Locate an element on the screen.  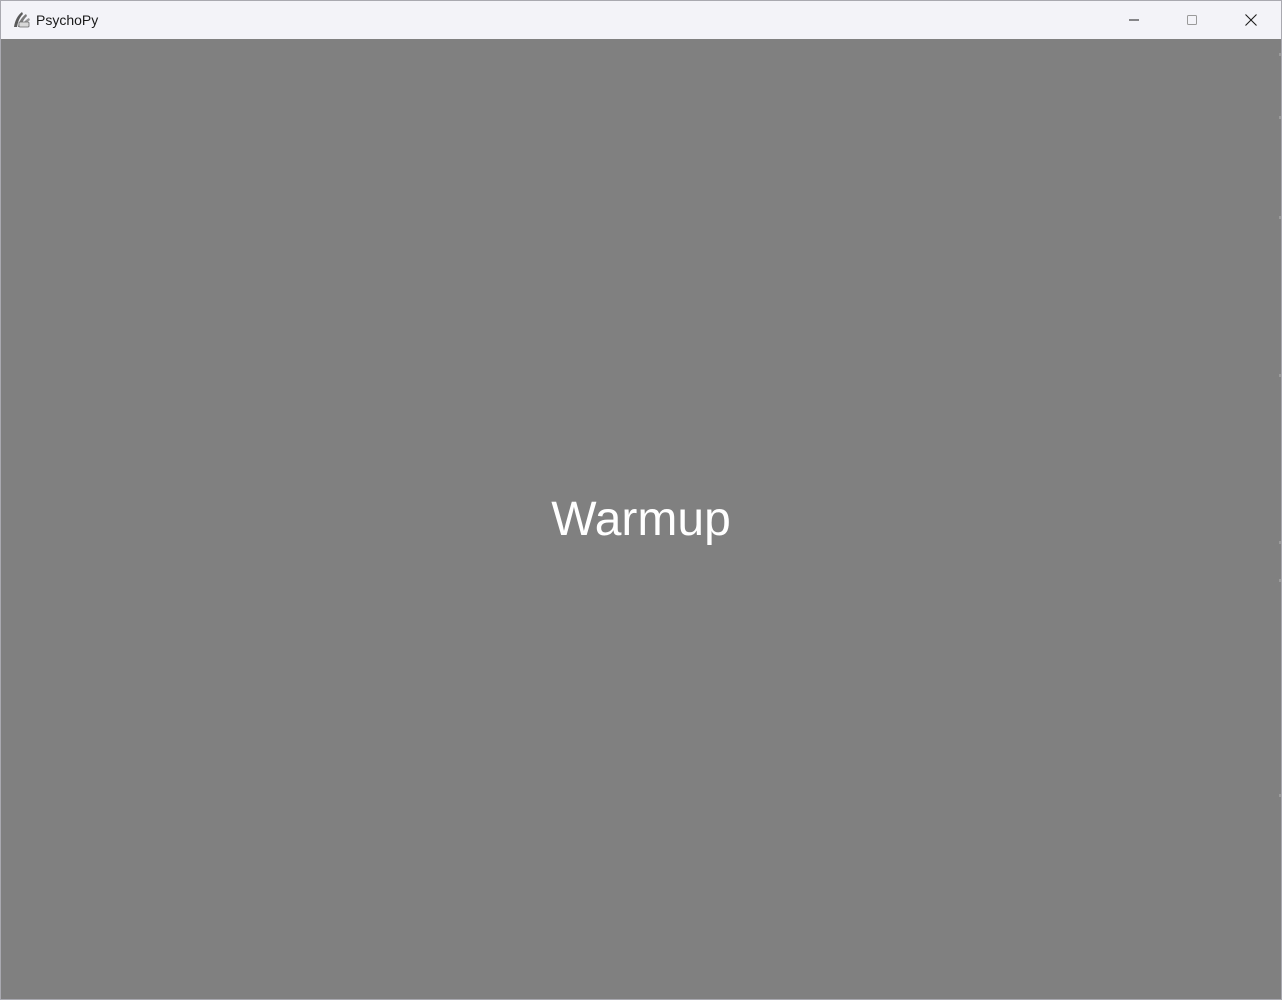
minimize-button is located at coordinates (1134, 20).